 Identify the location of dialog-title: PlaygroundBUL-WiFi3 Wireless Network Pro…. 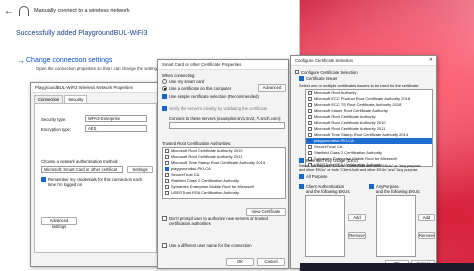
(95, 88).